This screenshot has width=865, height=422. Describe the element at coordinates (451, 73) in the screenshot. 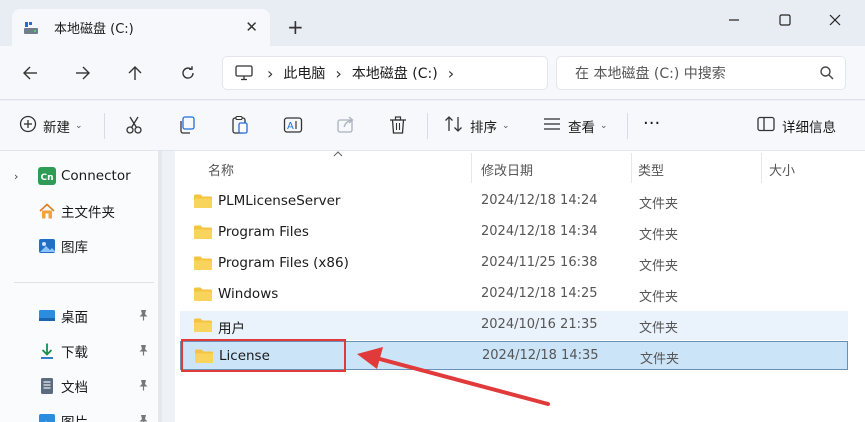

I see `breadcrumb-expand: ›` at that location.